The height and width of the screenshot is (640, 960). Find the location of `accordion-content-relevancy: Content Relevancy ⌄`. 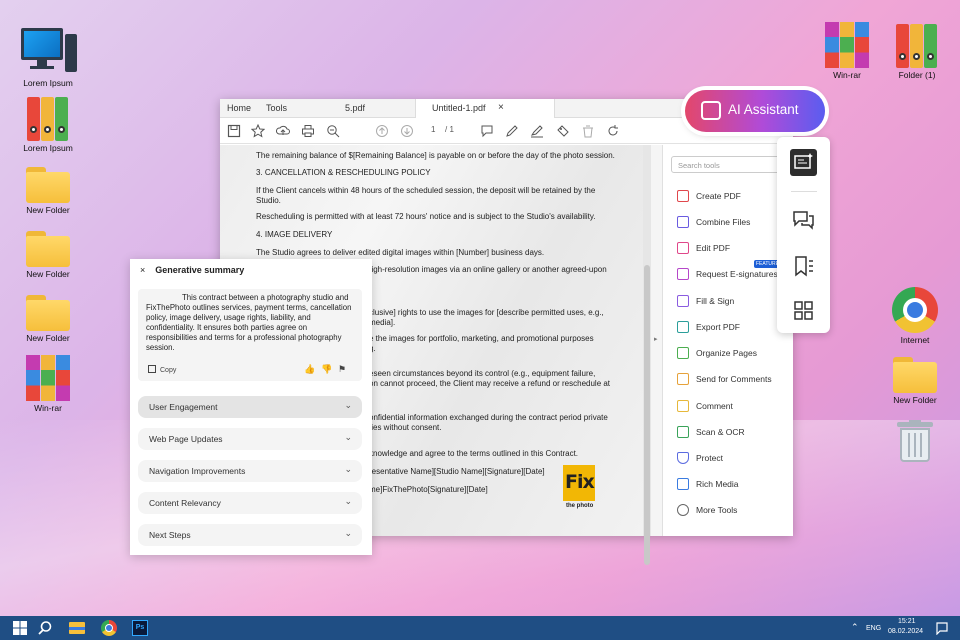

accordion-content-relevancy: Content Relevancy ⌄ is located at coordinates (250, 503).